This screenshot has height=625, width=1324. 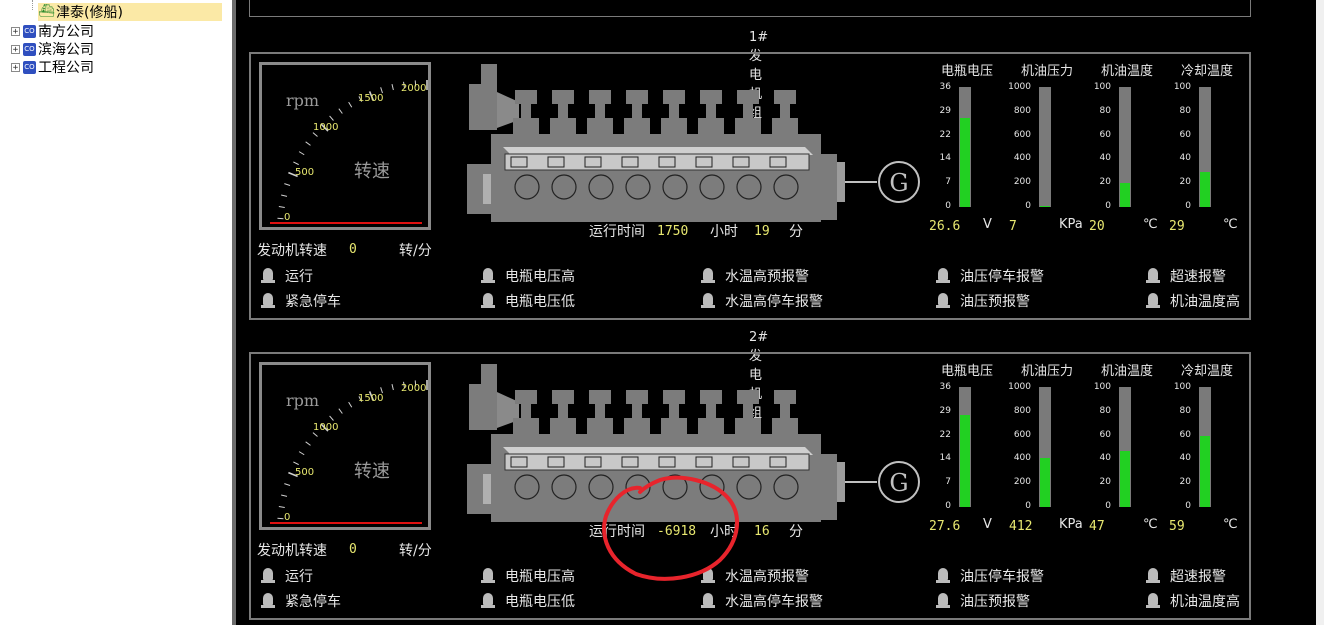 What do you see at coordinates (1193, 601) in the screenshot?
I see `alarm-indicator: 机油温度高` at bounding box center [1193, 601].